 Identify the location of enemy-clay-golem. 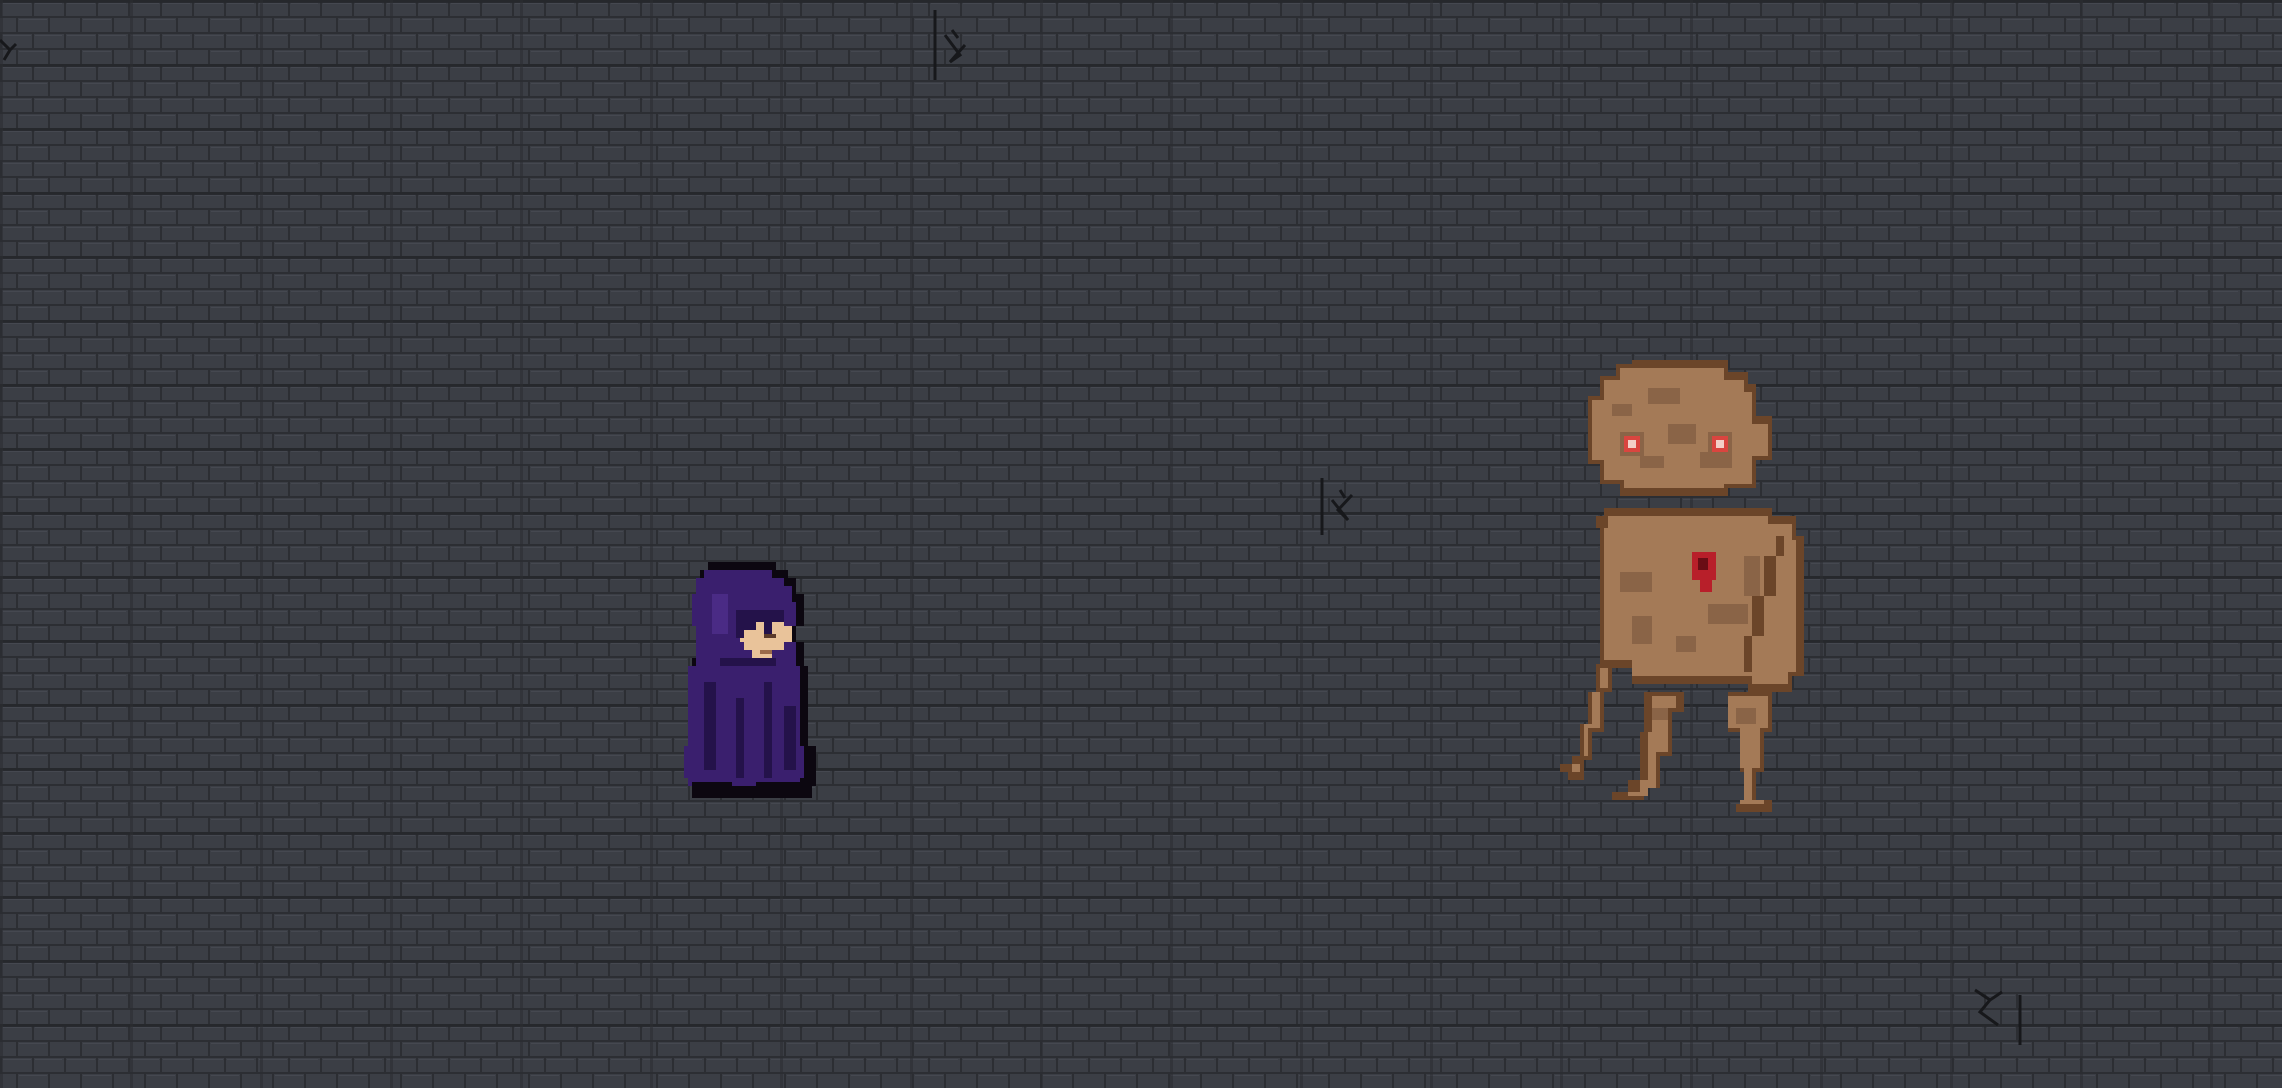
(1695, 589).